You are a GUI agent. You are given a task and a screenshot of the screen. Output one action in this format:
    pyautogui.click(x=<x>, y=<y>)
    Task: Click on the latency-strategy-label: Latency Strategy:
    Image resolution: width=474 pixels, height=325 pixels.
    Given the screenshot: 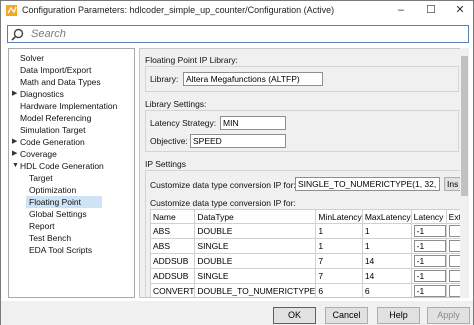 What is the action you would take?
    pyautogui.click(x=183, y=123)
    